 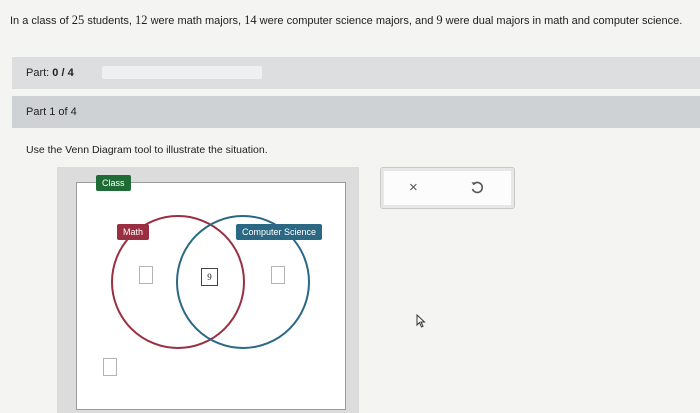 I want to click on venn-circles, so click(x=210, y=282).